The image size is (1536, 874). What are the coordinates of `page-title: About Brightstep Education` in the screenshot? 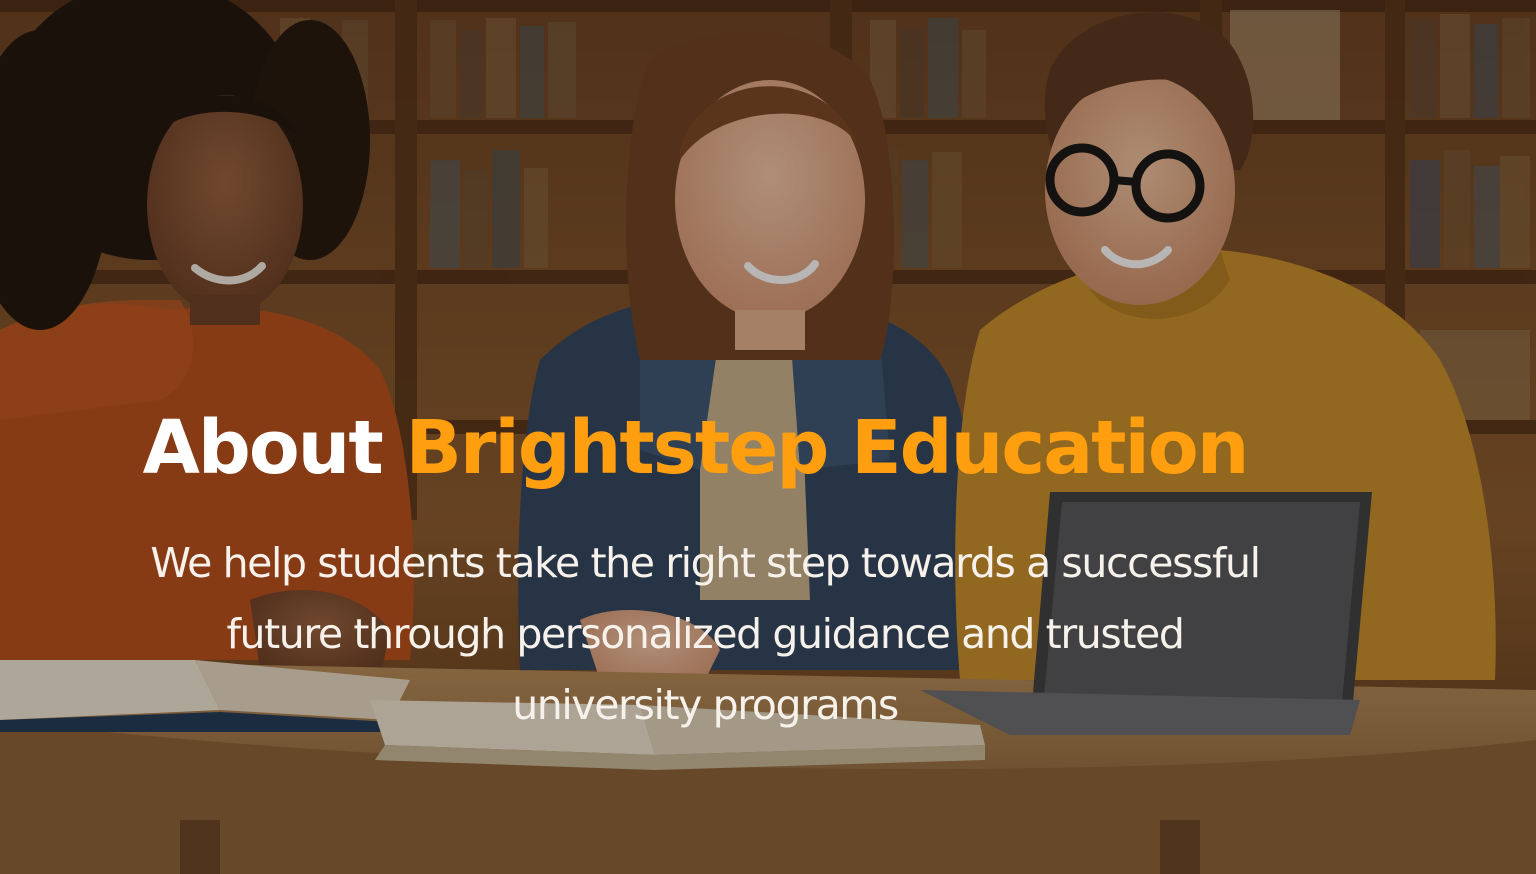 It's located at (695, 448).